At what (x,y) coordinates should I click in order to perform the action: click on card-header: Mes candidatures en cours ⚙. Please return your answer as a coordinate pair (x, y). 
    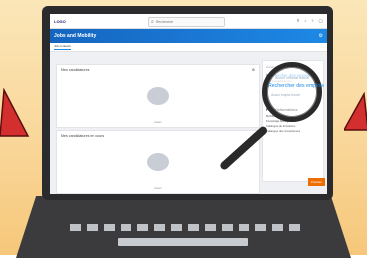
    Looking at the image, I should click on (158, 136).